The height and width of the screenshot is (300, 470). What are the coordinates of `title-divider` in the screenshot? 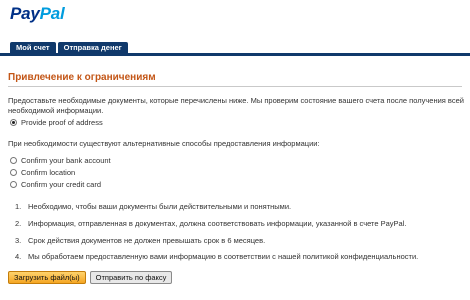 It's located at (235, 86).